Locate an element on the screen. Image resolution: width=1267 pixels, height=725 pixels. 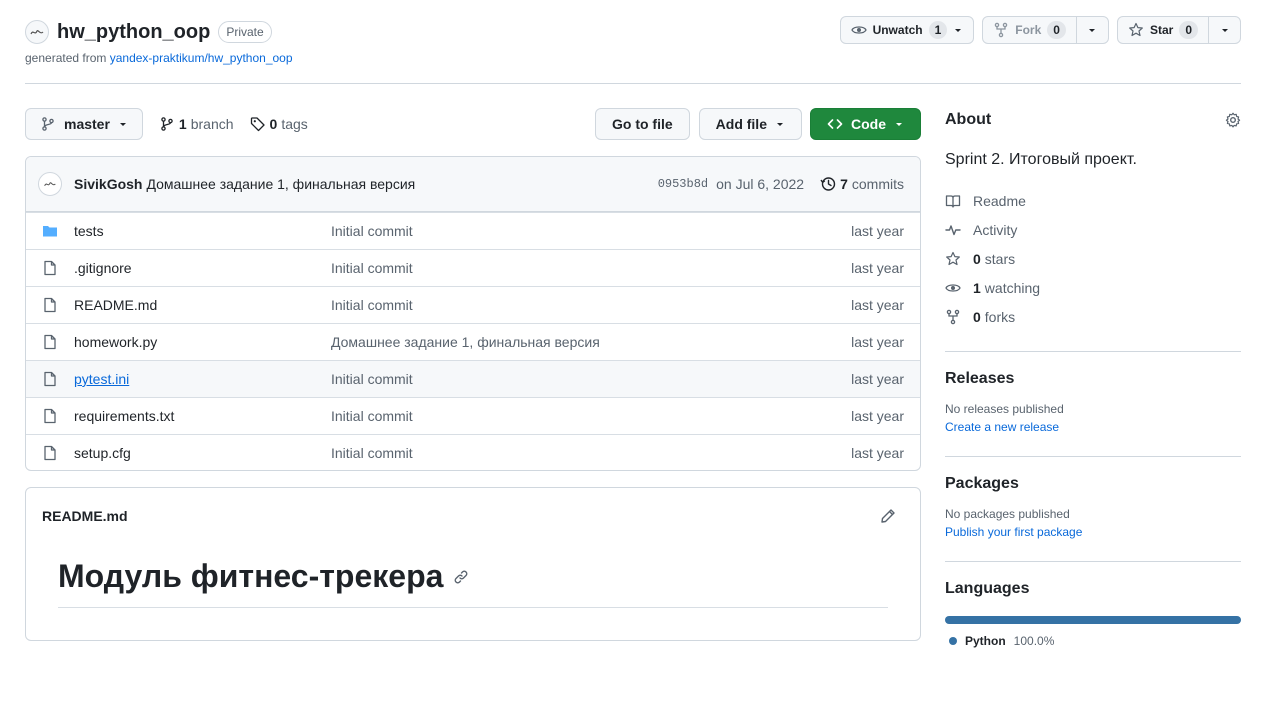
readme-link: Readme is located at coordinates (1093, 200).